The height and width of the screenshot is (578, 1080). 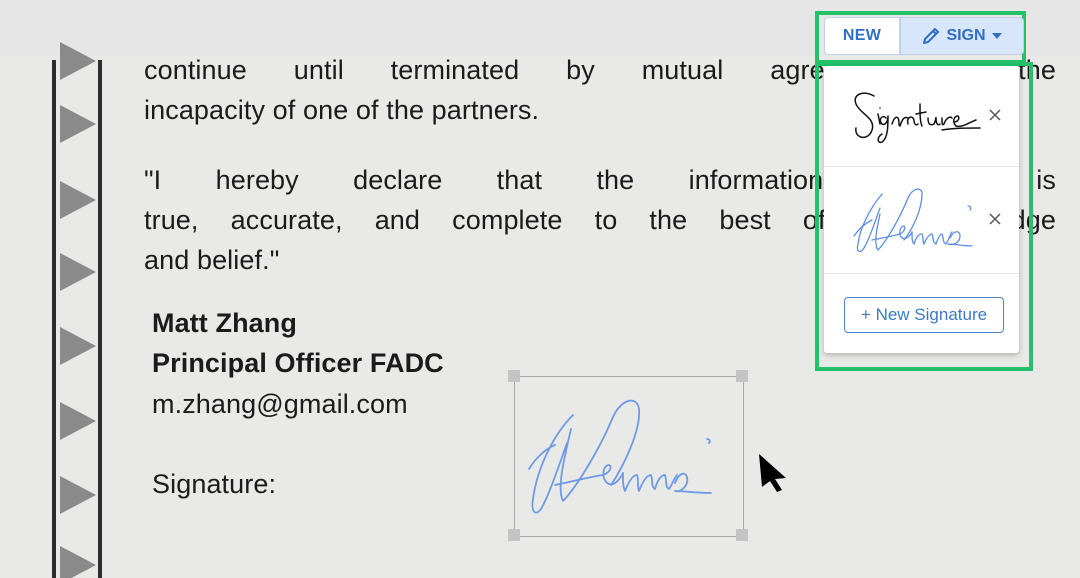 I want to click on placed-signature-box, so click(x=629, y=456).